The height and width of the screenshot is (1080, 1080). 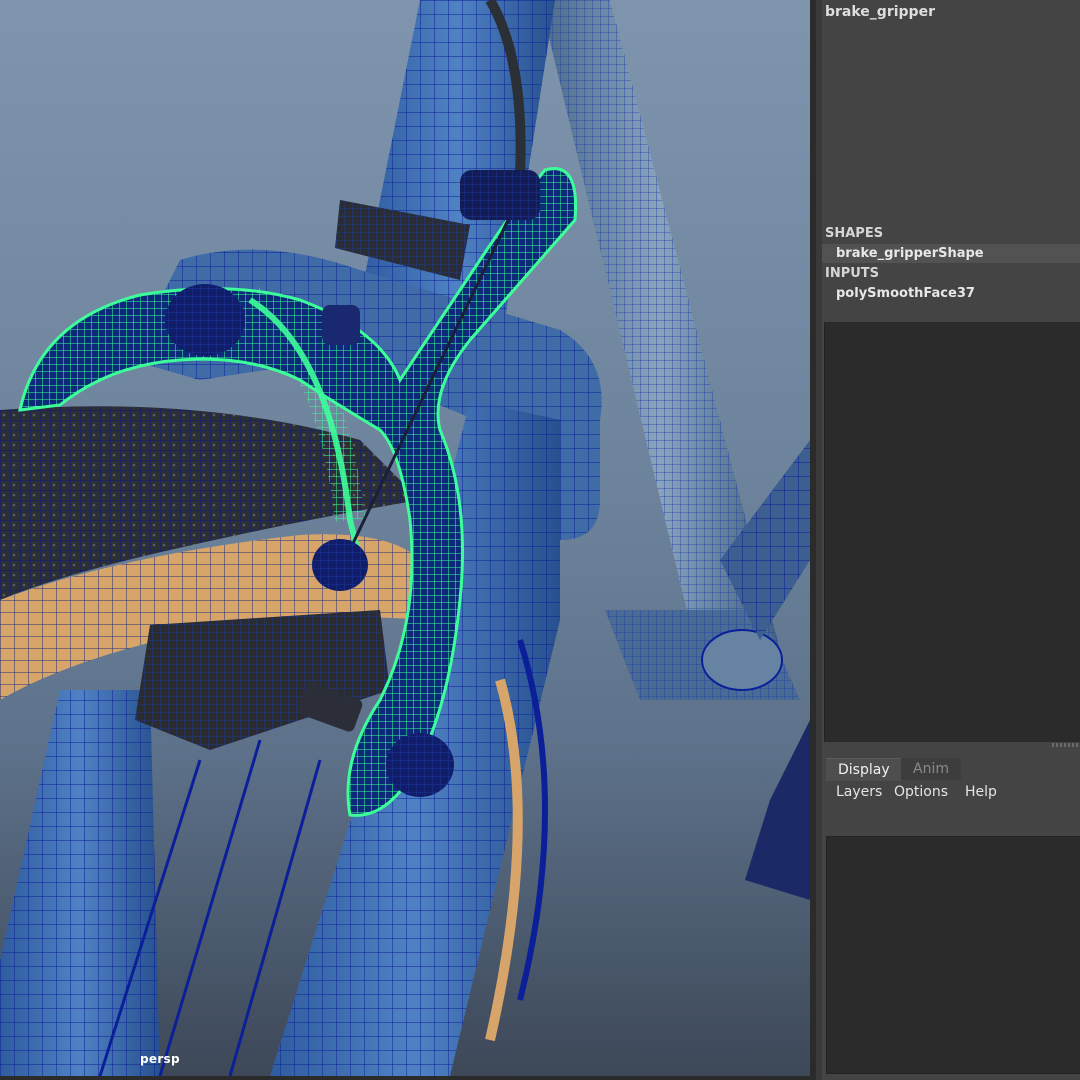 What do you see at coordinates (854, 233) in the screenshot?
I see `shapes-header: SHAPES` at bounding box center [854, 233].